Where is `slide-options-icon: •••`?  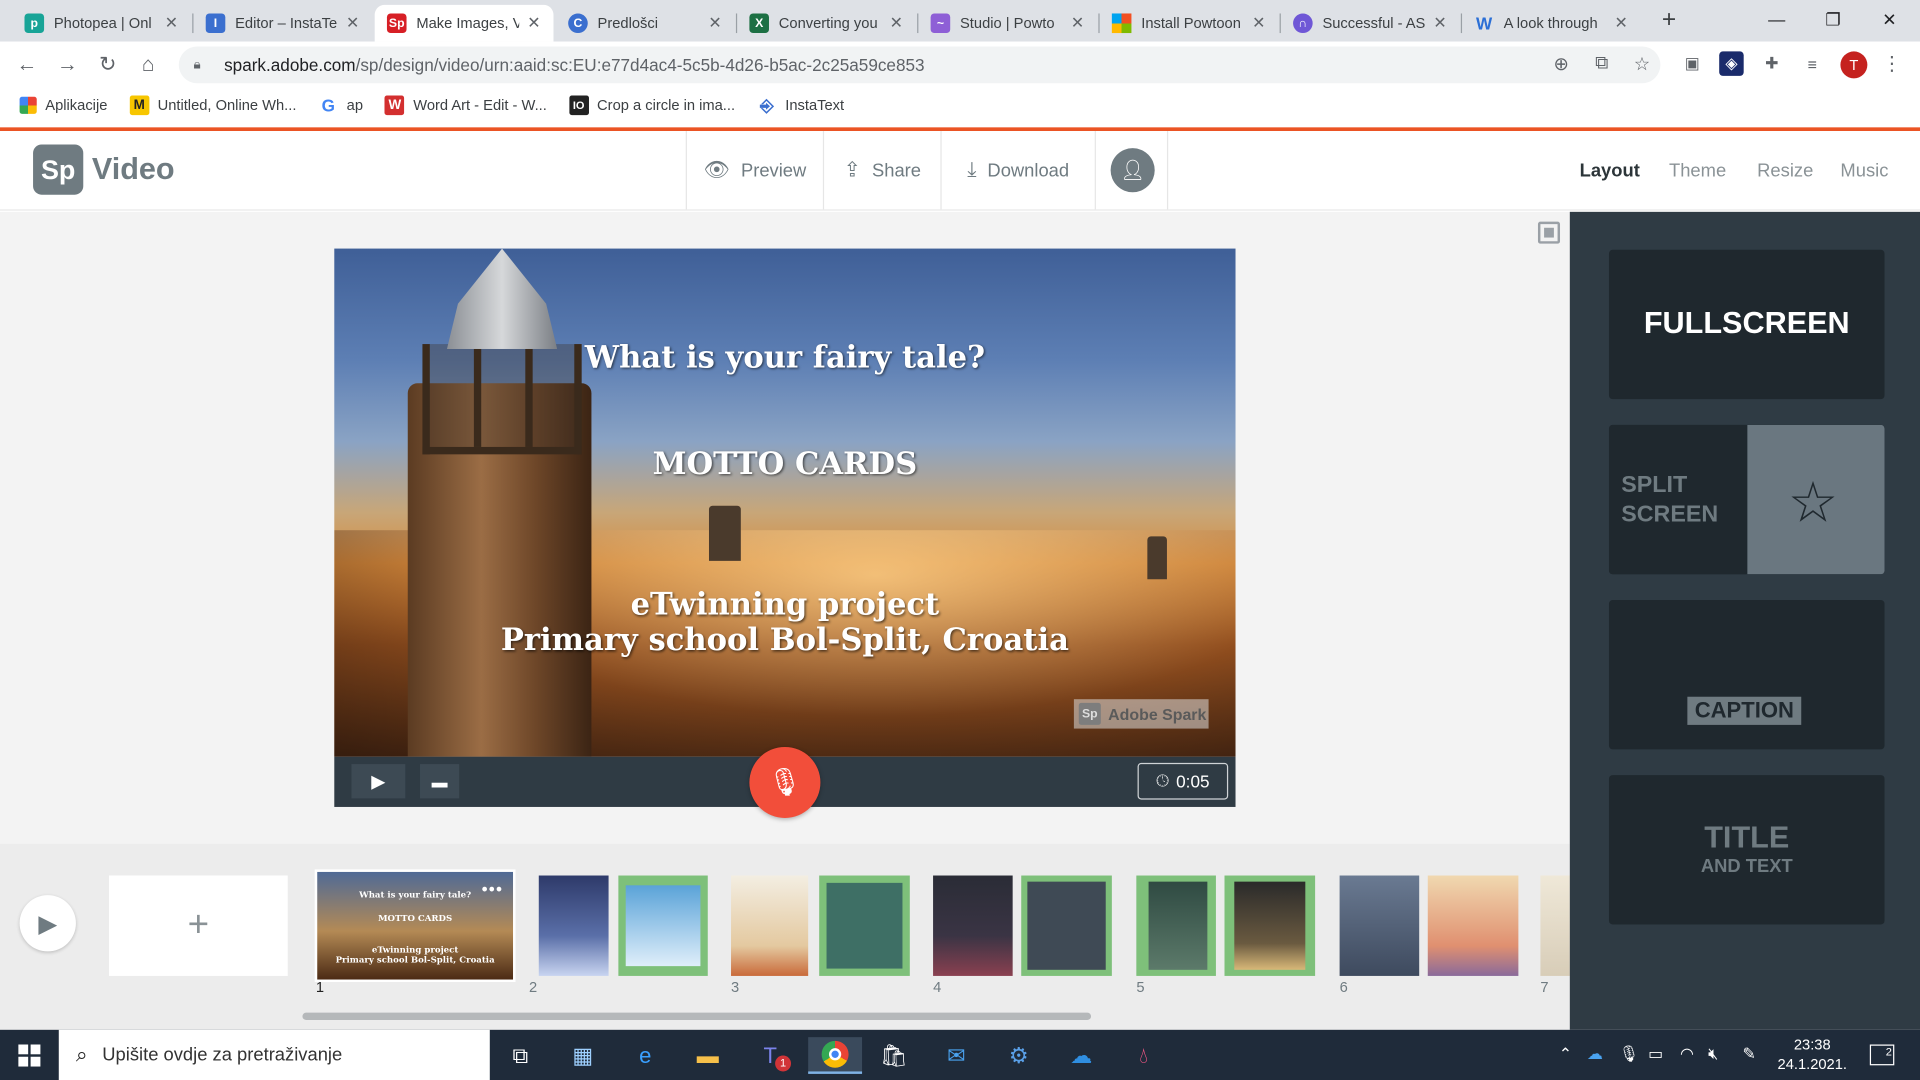
slide-options-icon: ••• is located at coordinates (493, 889).